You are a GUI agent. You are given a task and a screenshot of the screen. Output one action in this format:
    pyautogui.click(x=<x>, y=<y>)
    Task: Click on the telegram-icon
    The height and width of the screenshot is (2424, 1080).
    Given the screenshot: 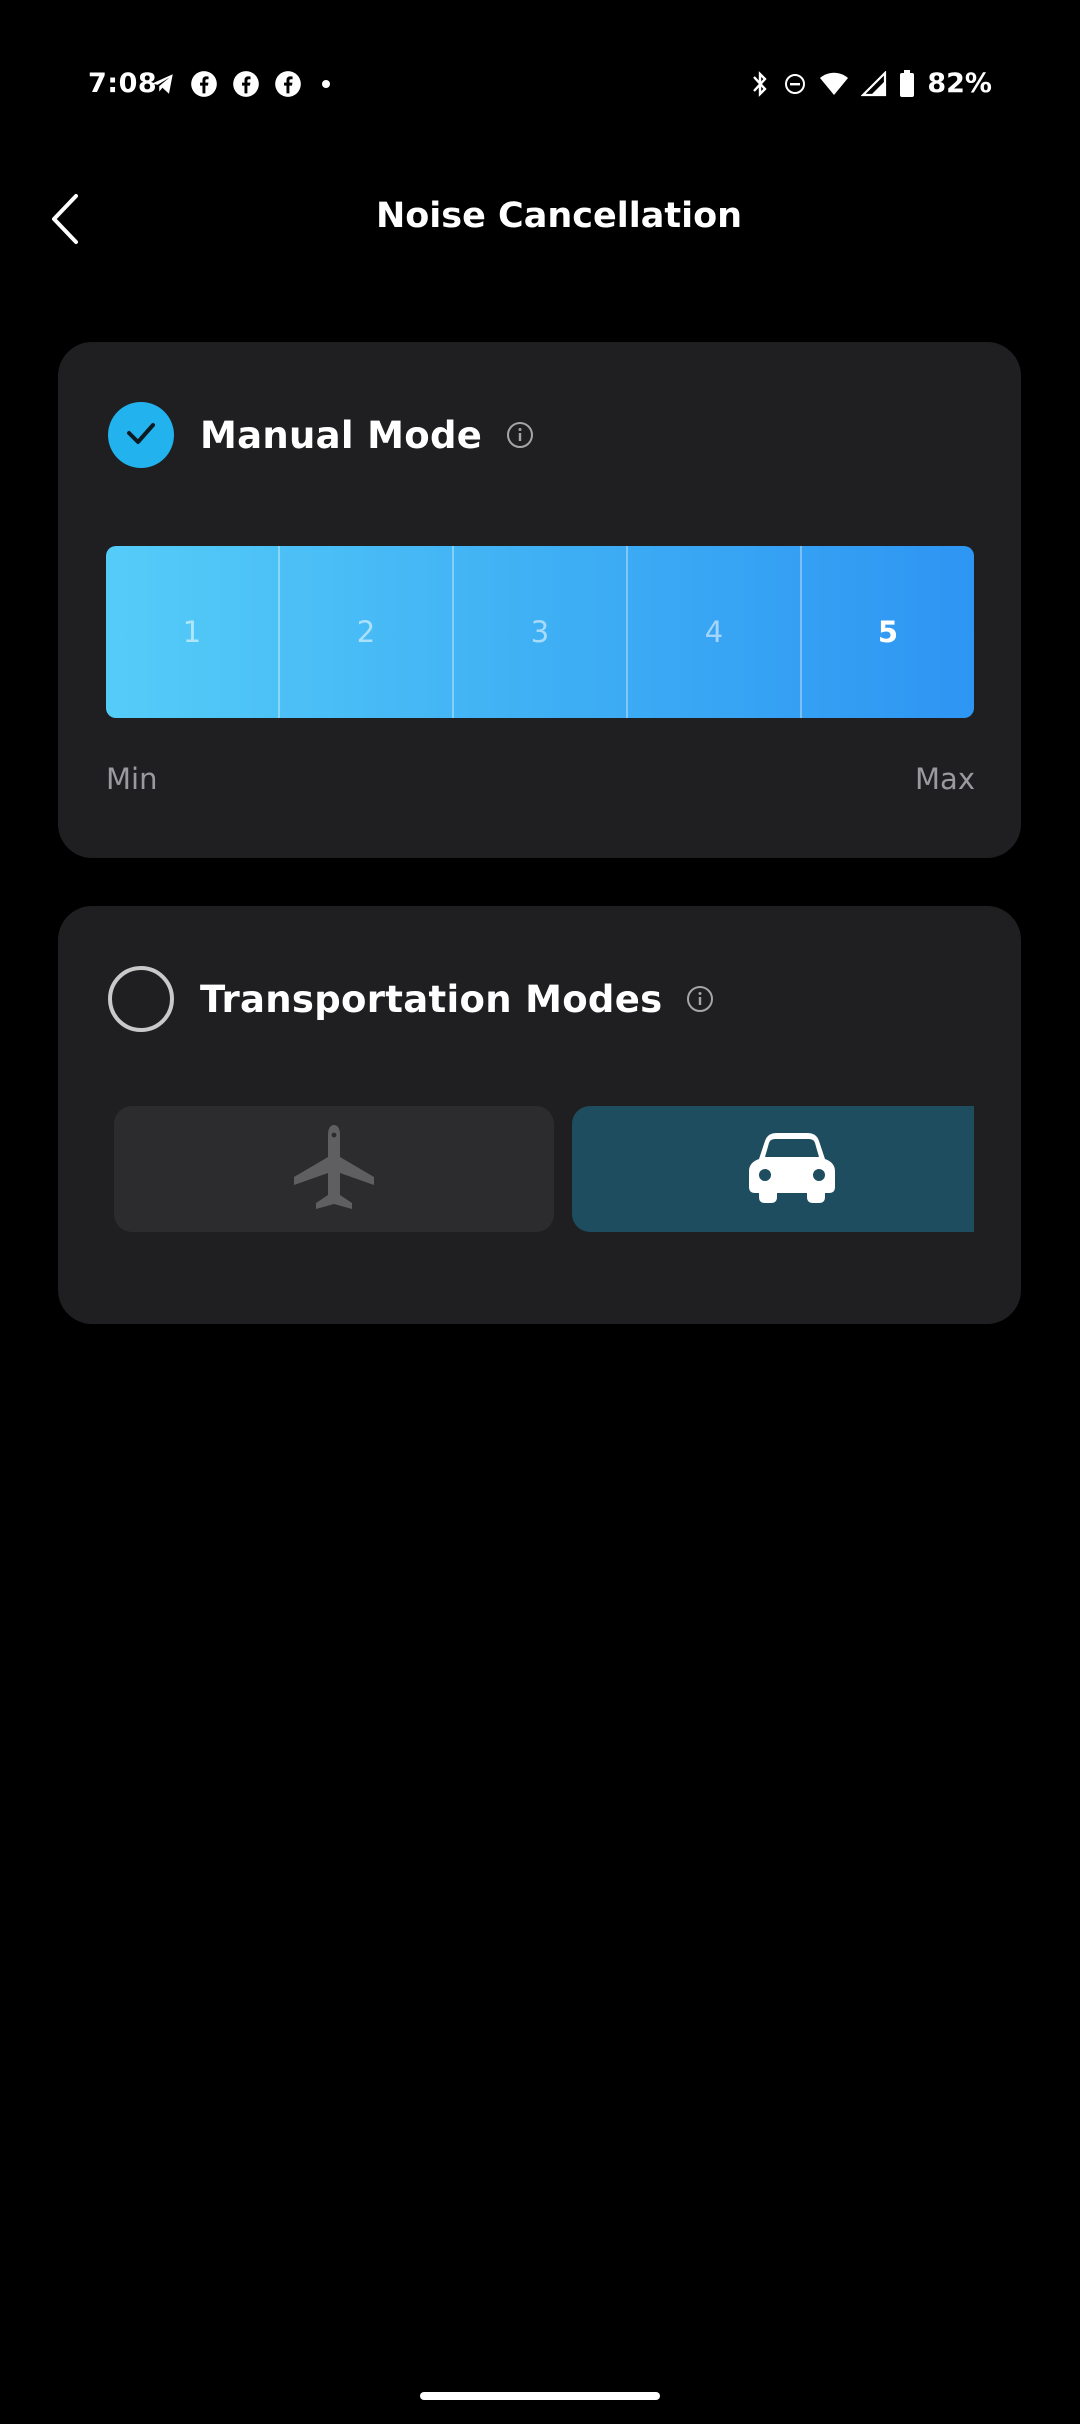 What is the action you would take?
    pyautogui.click(x=163, y=84)
    